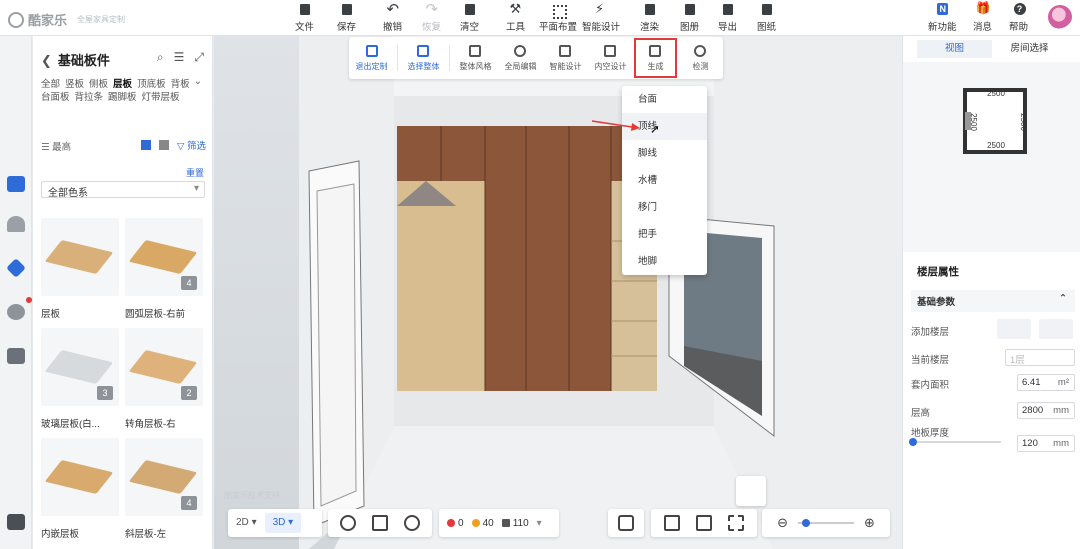 The width and height of the screenshot is (1080, 549). Describe the element at coordinates (558, 18) in the screenshot. I see `floorplan-button: 平面布置` at that location.